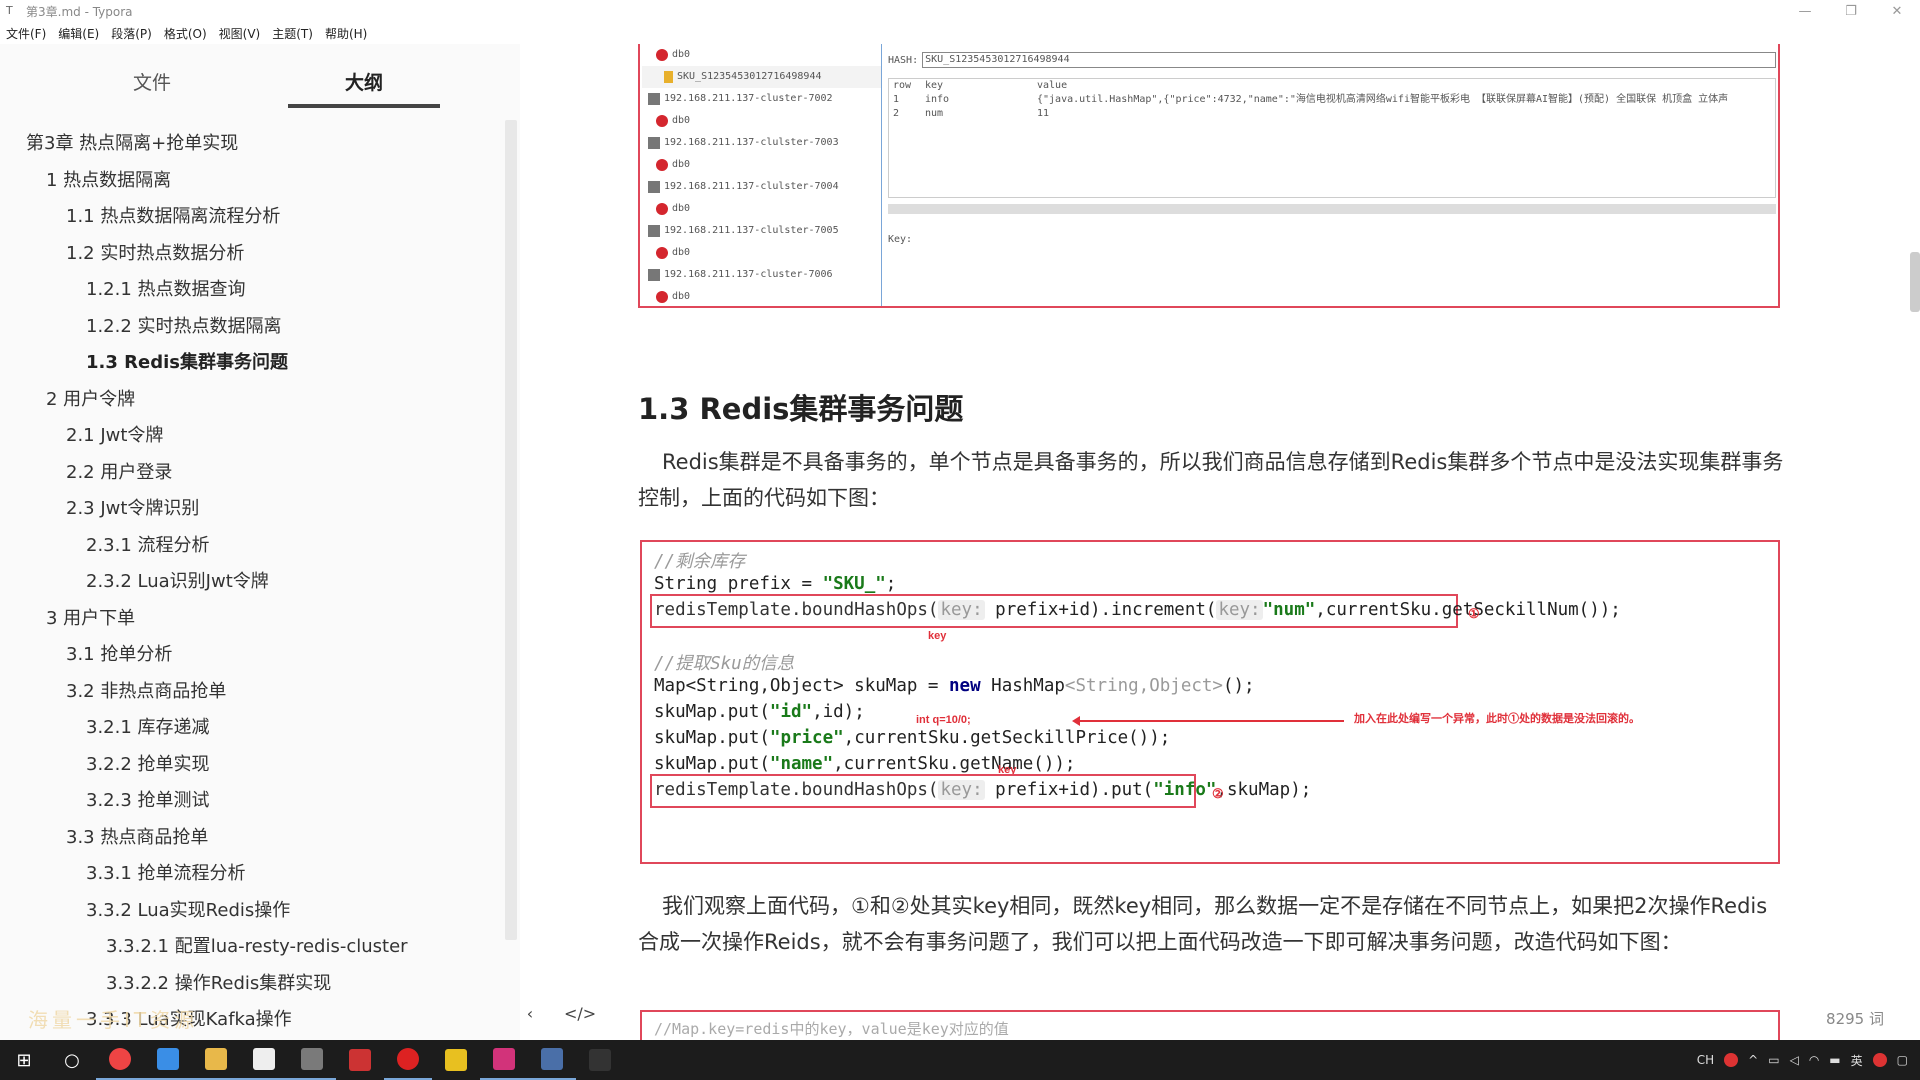 The image size is (1920, 1080). I want to click on terminal-icon, so click(552, 1060).